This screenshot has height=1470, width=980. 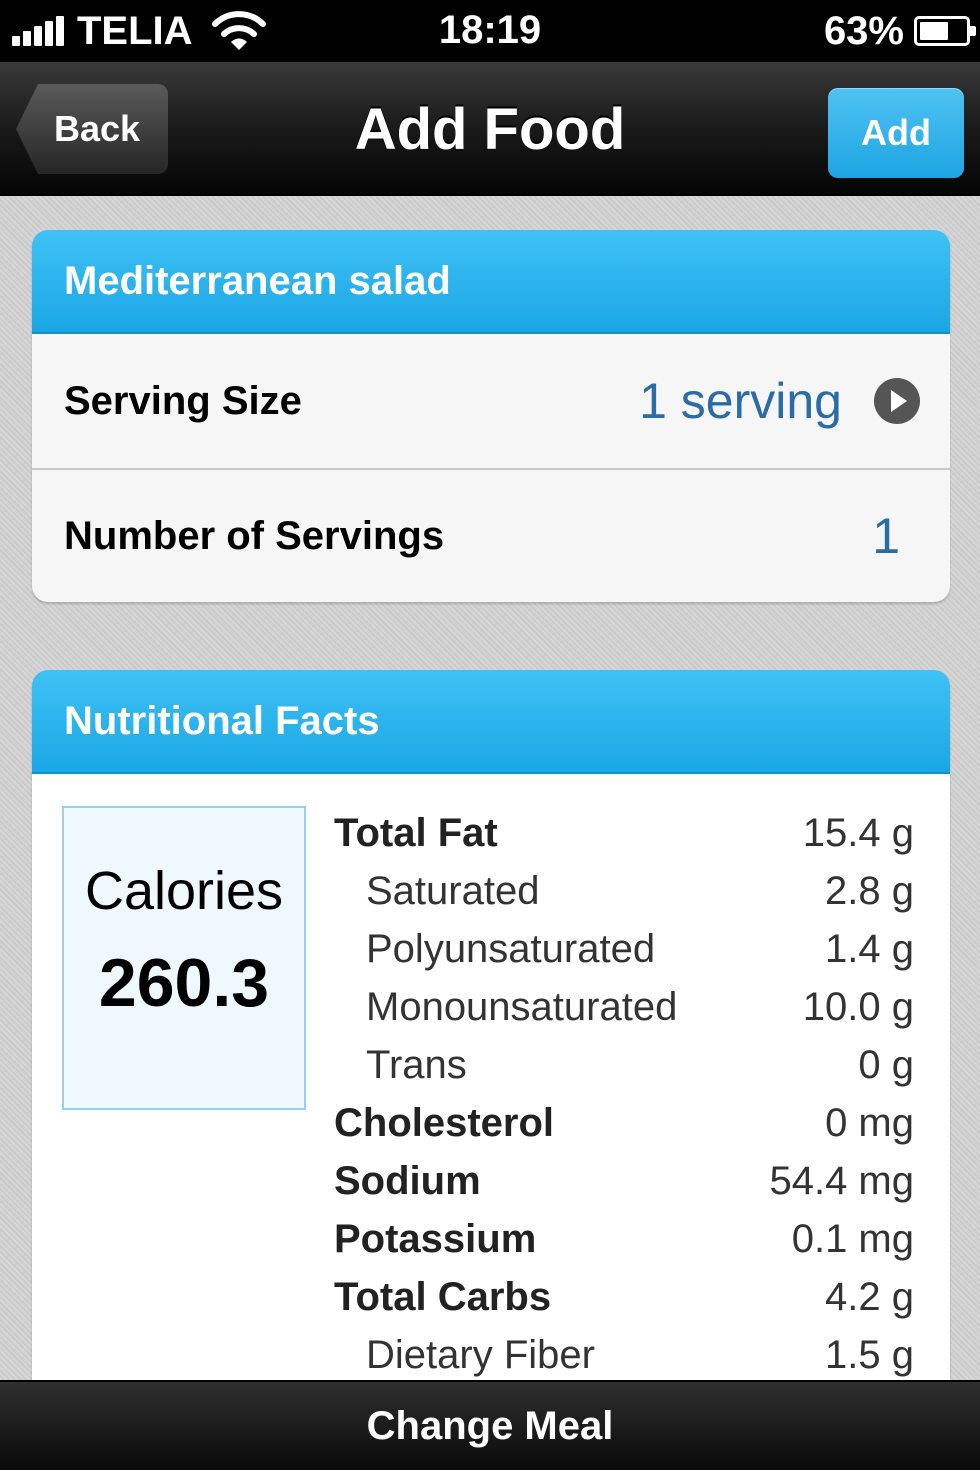 What do you see at coordinates (491, 535) in the screenshot?
I see `number-of-servings-row: Number of Servings 1` at bounding box center [491, 535].